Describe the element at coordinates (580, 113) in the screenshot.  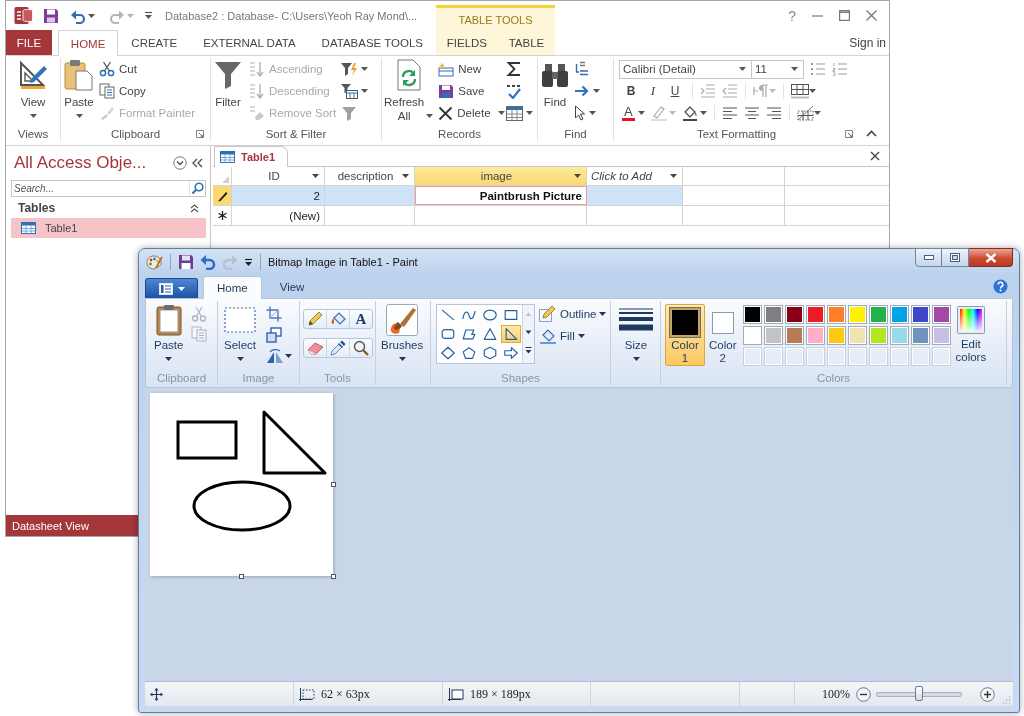
I see `cursor-icon` at that location.